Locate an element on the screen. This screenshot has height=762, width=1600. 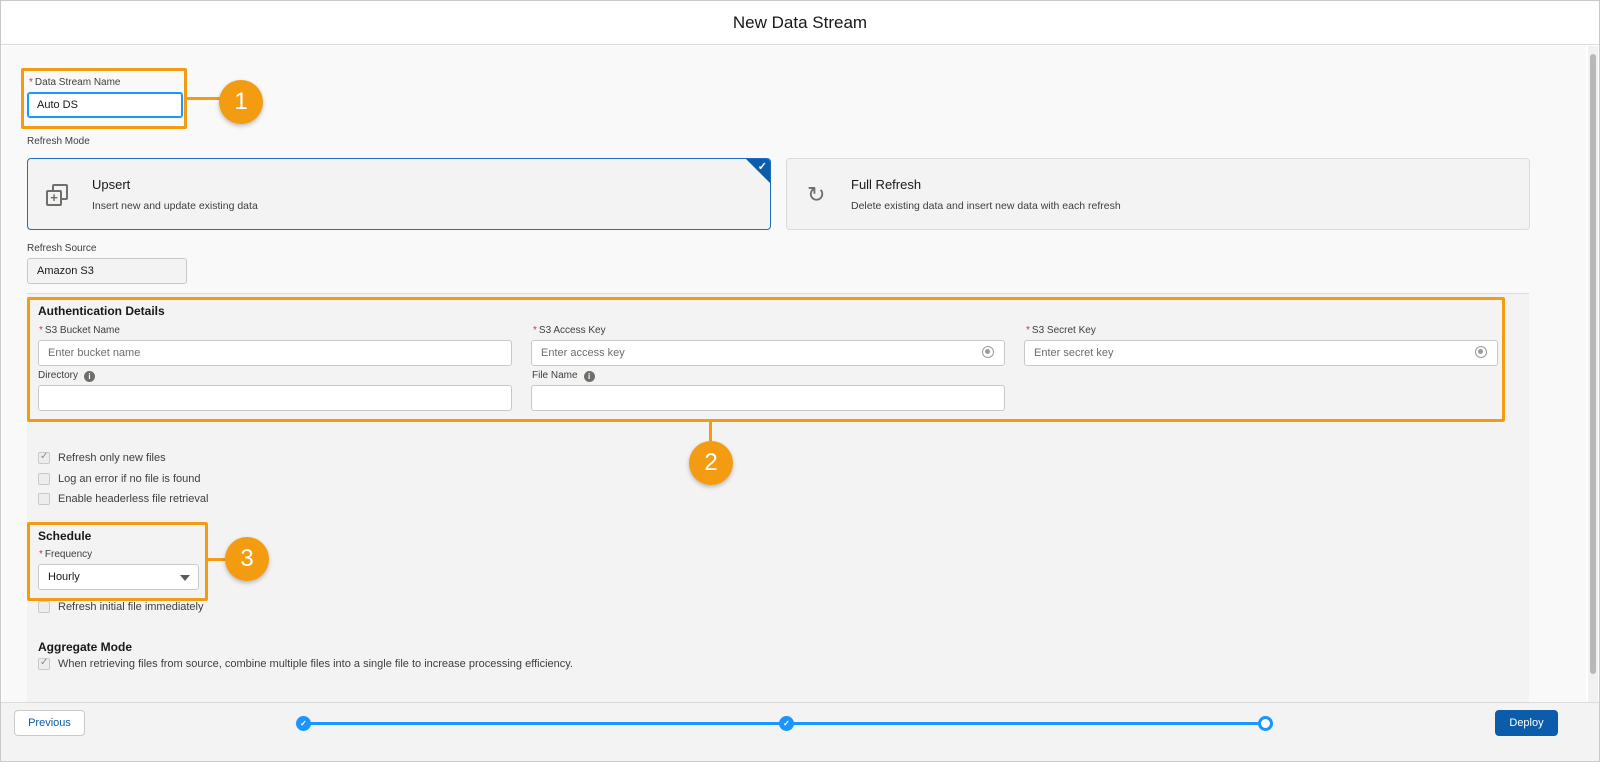
headerless-checkbox is located at coordinates (44, 499).